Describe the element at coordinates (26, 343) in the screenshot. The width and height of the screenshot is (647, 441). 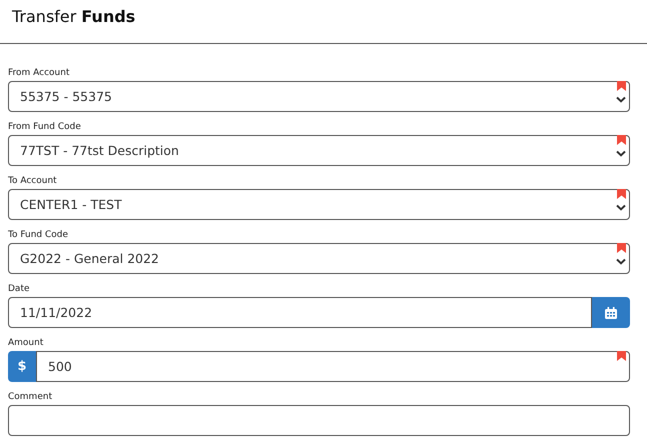
I see `field-label: Amount` at that location.